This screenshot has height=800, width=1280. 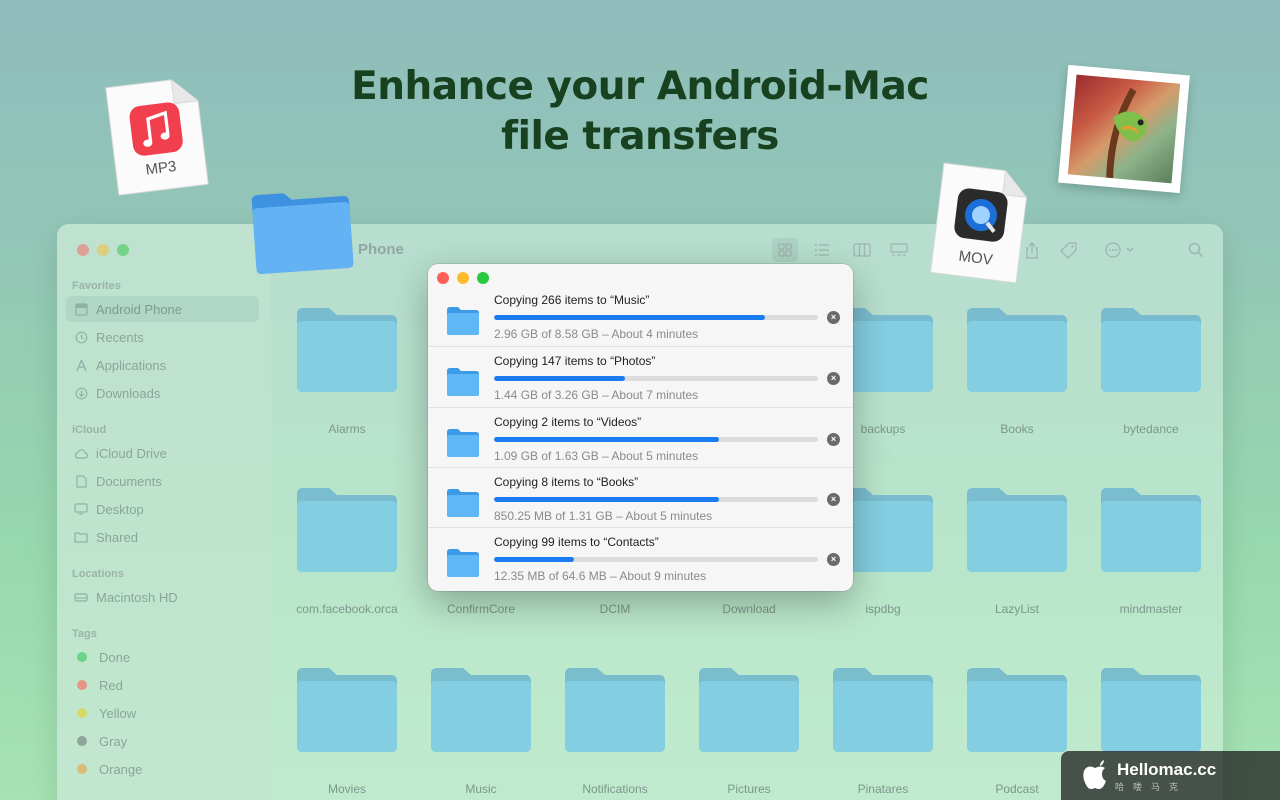 I want to click on tag-icon, so click(x=1068, y=250).